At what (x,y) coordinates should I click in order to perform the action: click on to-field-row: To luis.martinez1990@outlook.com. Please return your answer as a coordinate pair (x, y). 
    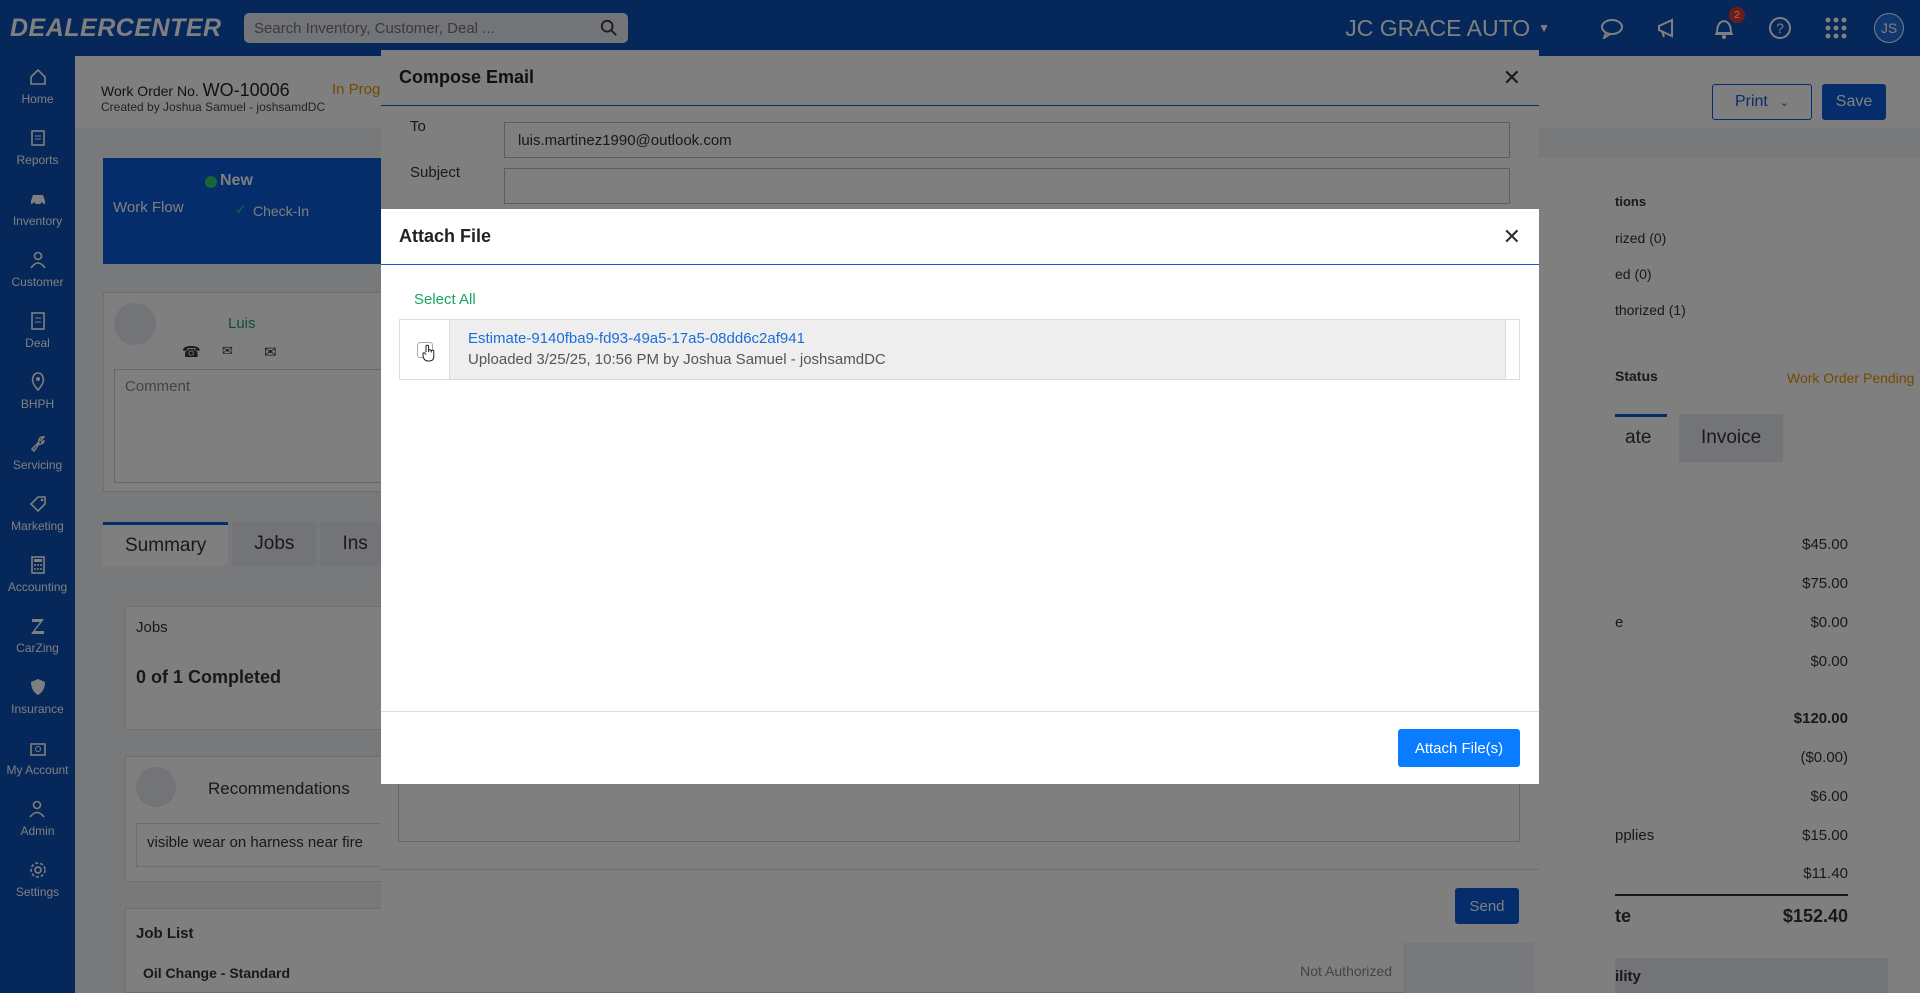
    Looking at the image, I should click on (960, 138).